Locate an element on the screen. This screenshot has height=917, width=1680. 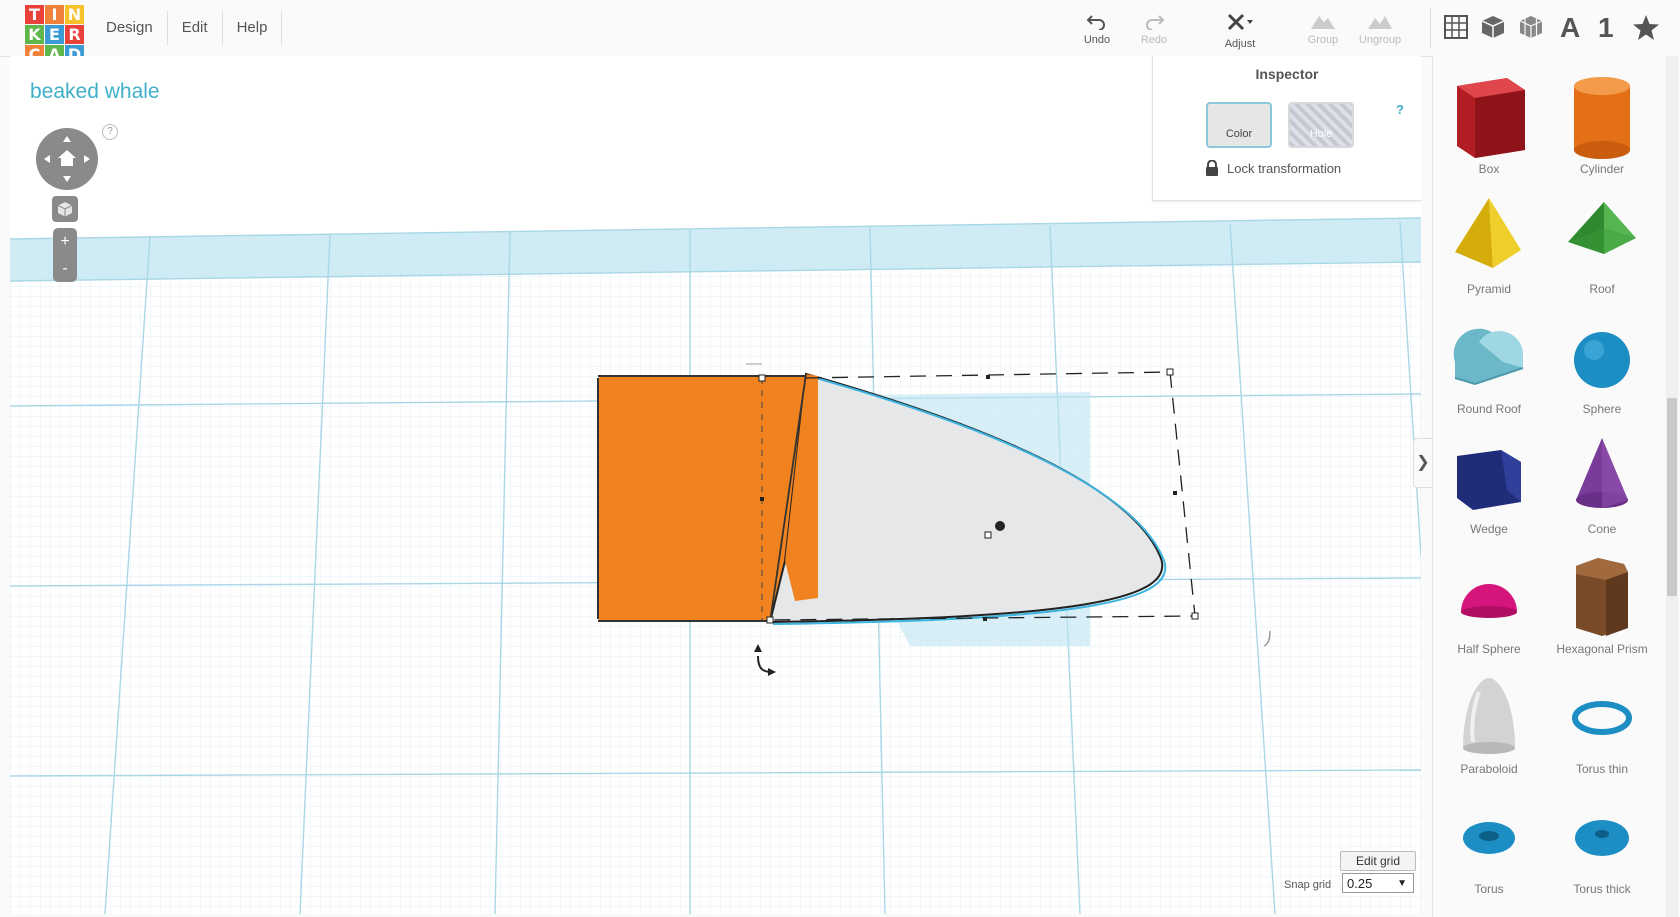
inspector-help-icon: ? is located at coordinates (1400, 109).